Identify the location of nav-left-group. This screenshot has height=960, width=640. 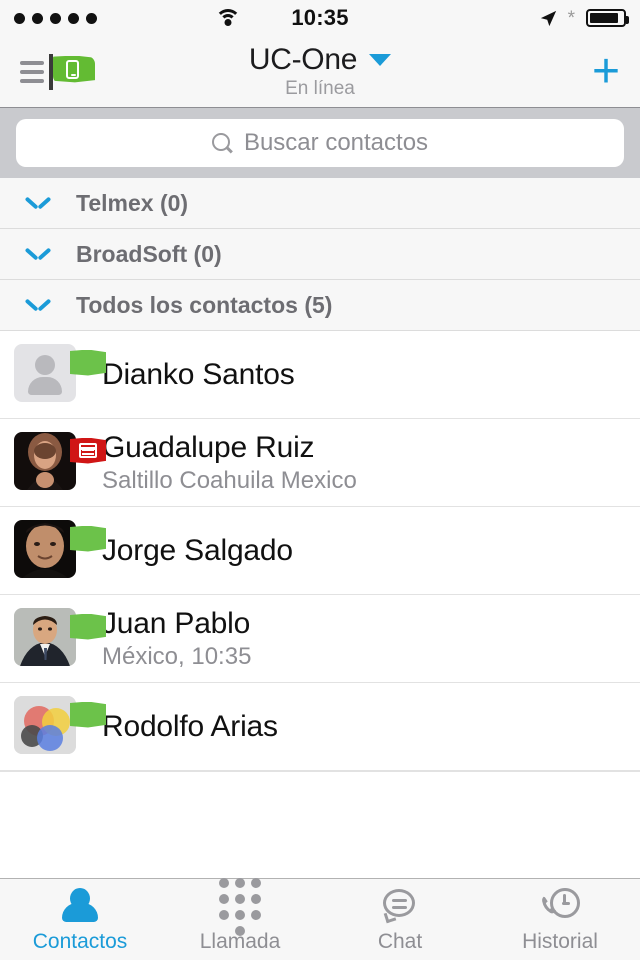
(57, 72).